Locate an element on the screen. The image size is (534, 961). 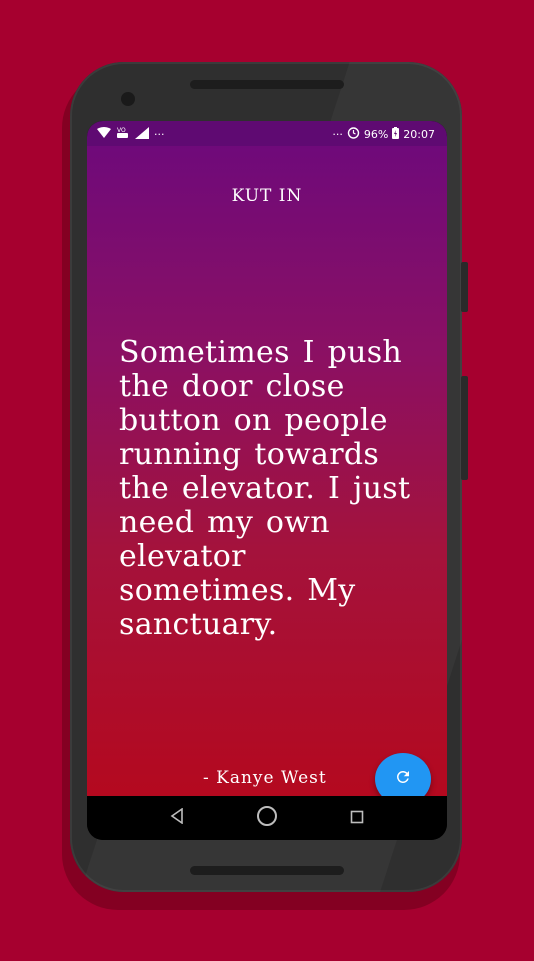
app-title: KUT IN is located at coordinates (267, 196).